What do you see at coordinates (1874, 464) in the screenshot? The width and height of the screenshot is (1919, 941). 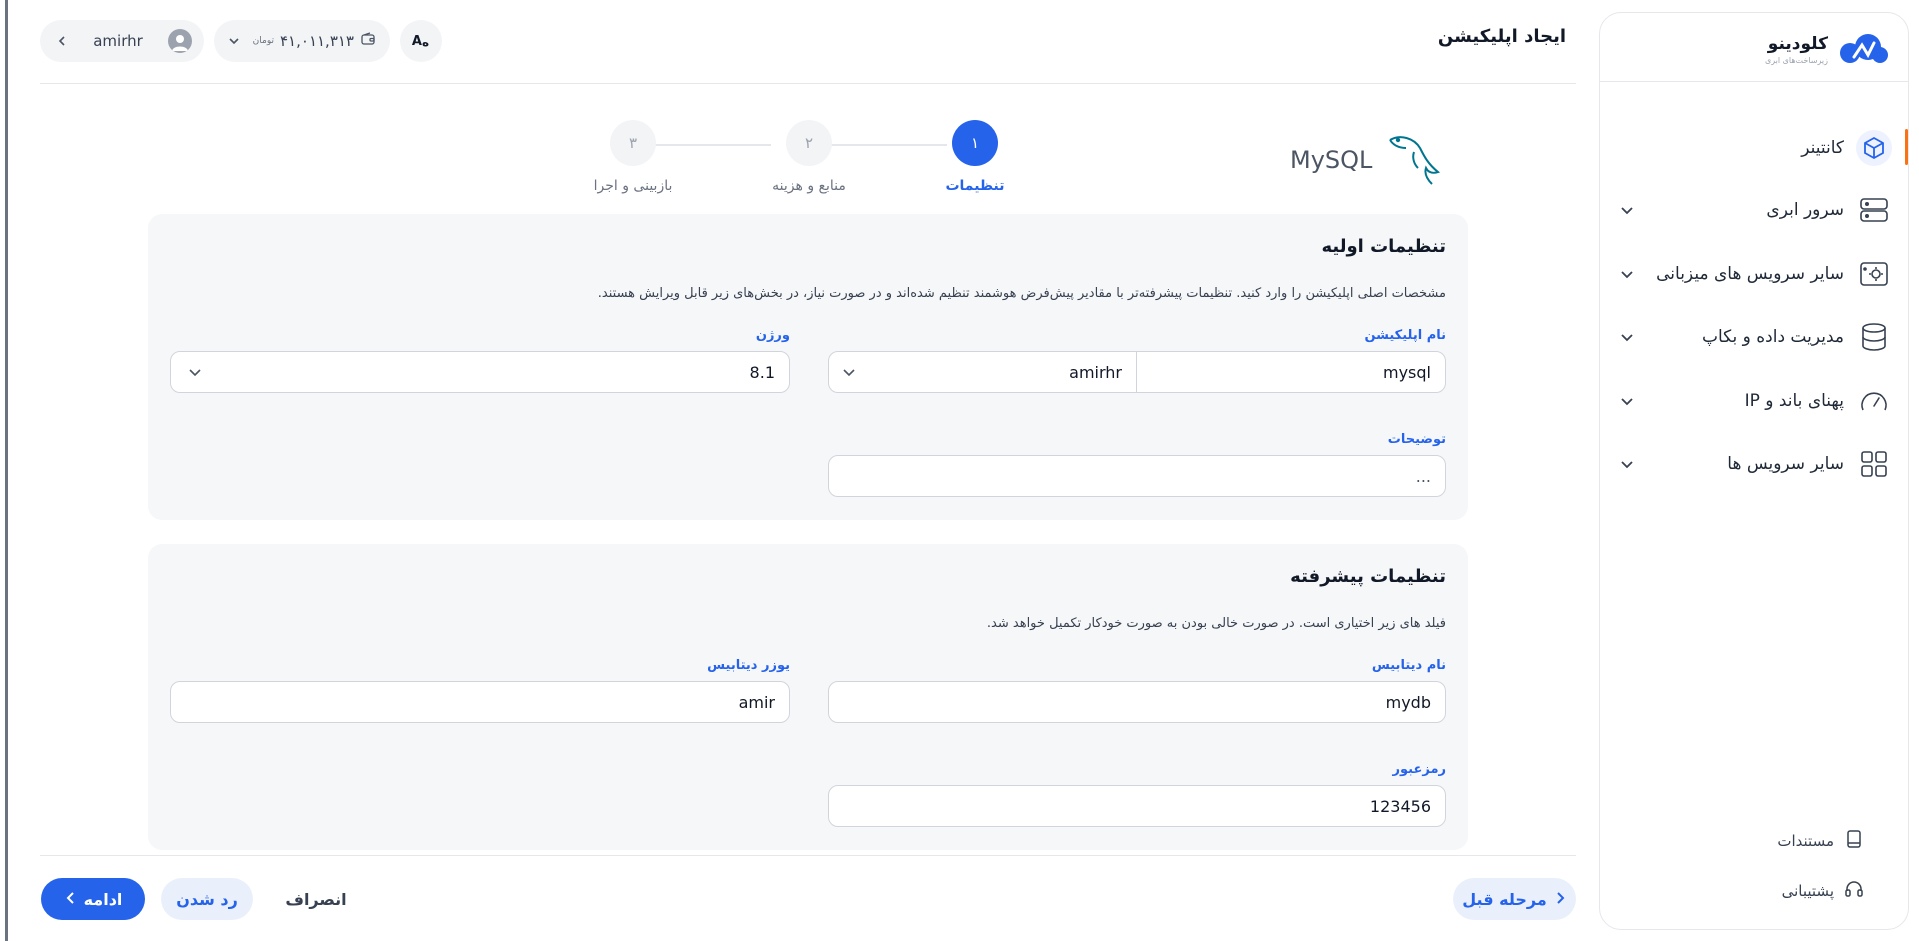 I see `grid-icon` at bounding box center [1874, 464].